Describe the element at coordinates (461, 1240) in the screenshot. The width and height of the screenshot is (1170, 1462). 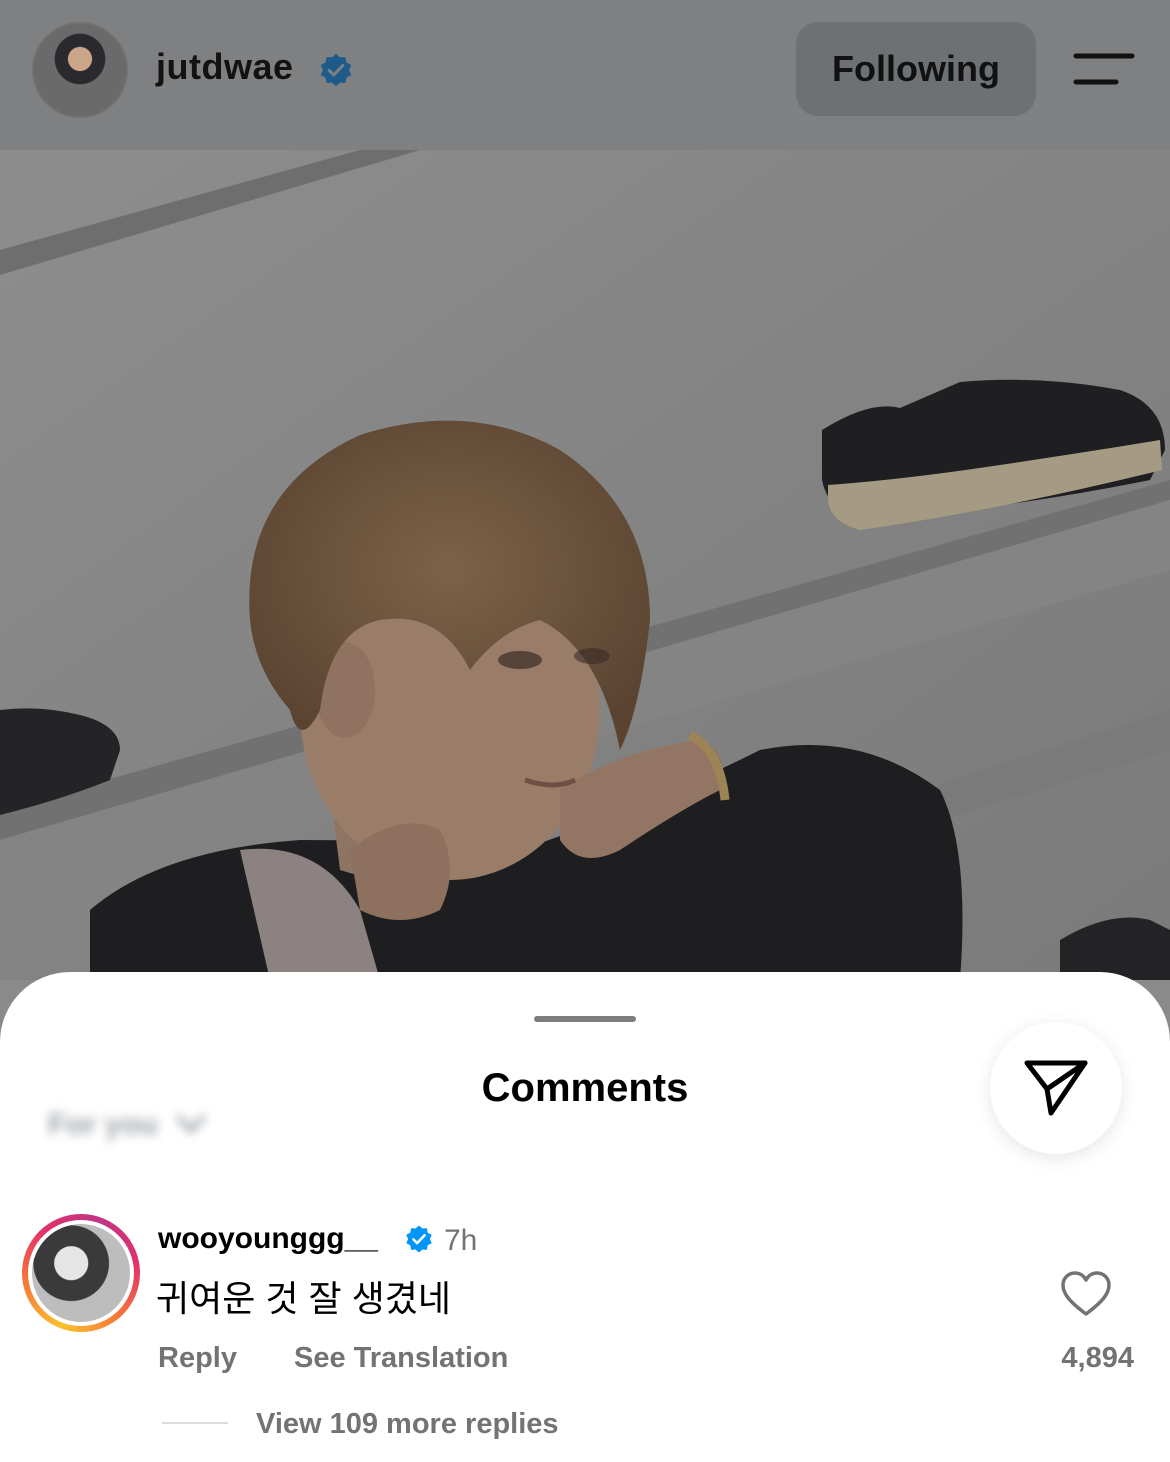
I see `comment-timestamp: 7h` at that location.